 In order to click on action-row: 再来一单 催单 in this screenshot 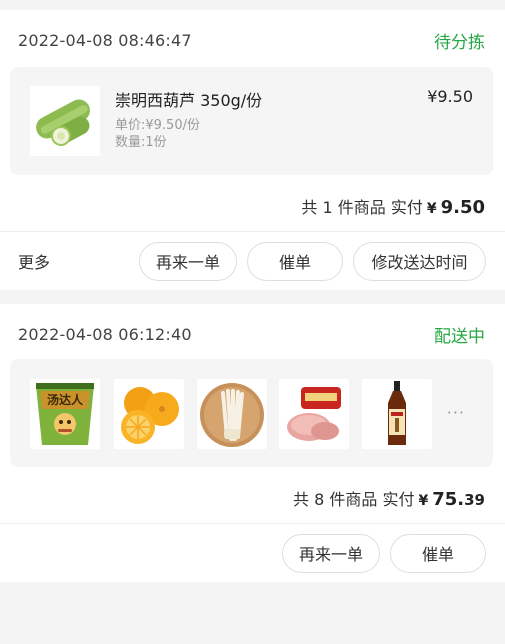, I will do `click(252, 553)`.